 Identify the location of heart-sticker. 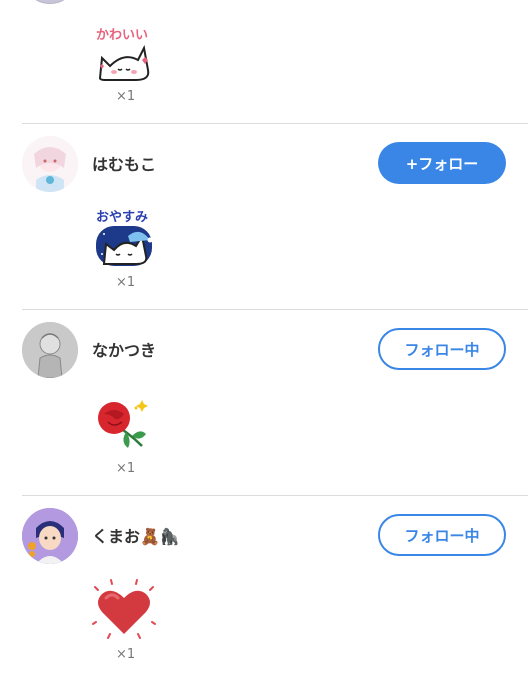
(124, 610).